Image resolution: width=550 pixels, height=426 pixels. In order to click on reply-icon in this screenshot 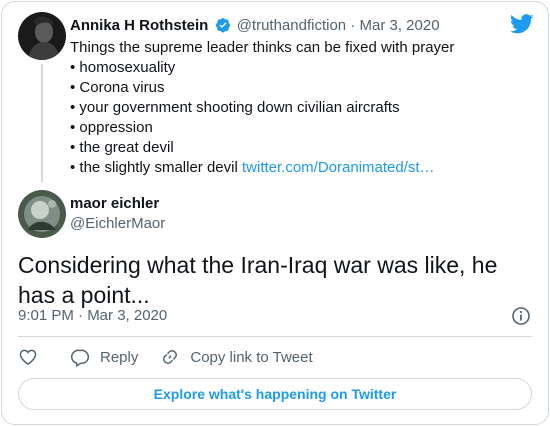, I will do `click(80, 358)`.